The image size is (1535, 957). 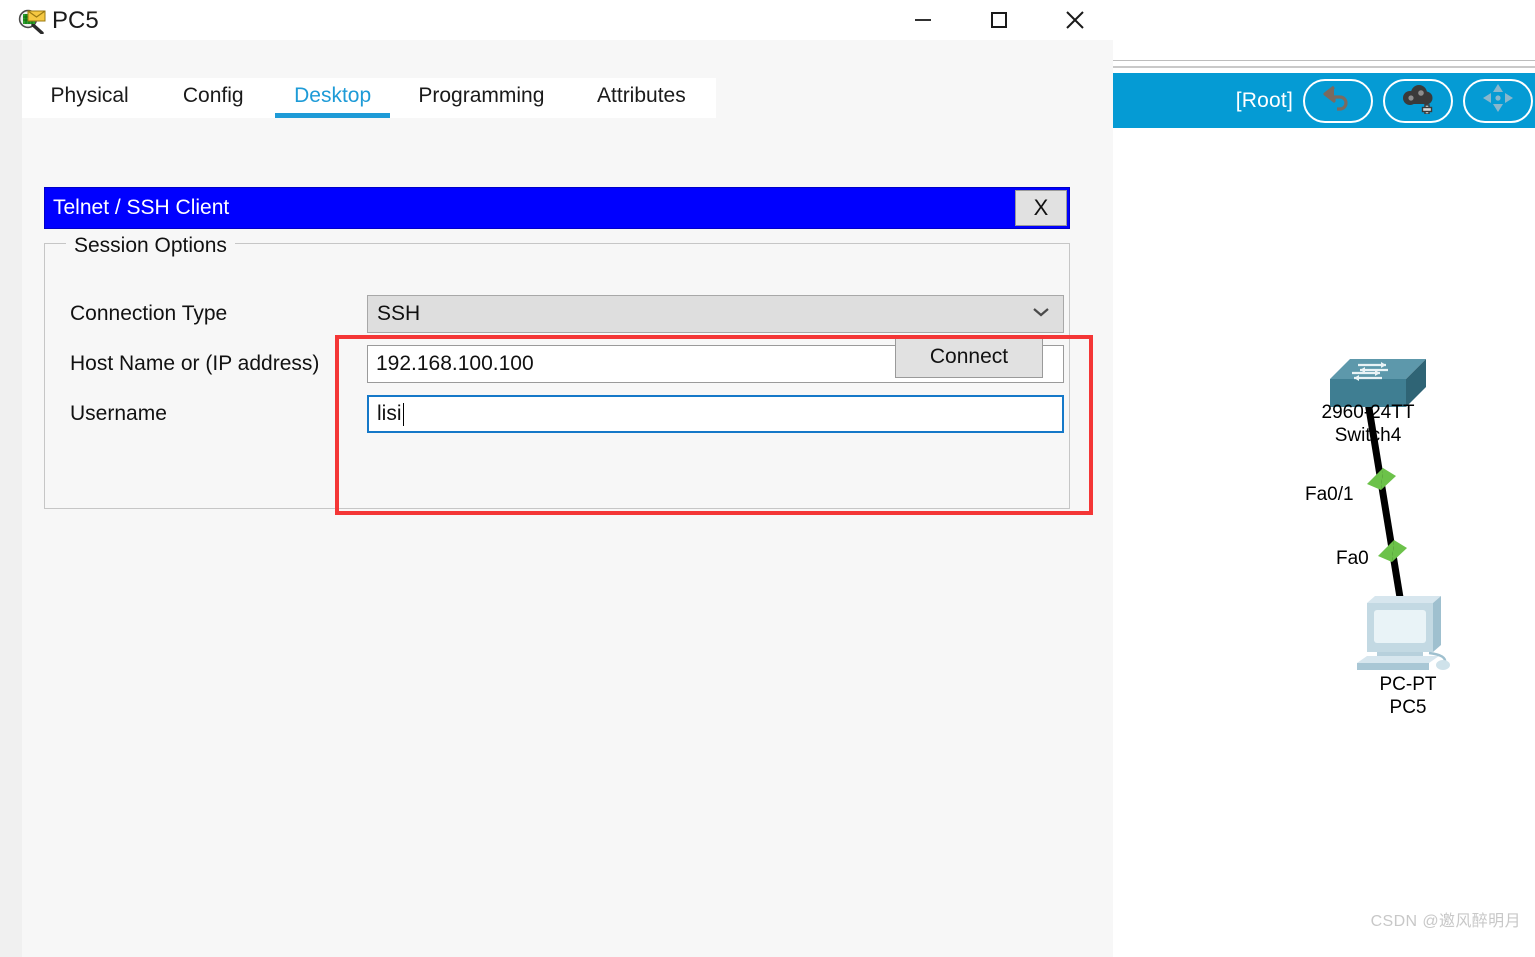 What do you see at coordinates (1041, 314) in the screenshot?
I see `chevron-down-icon` at bounding box center [1041, 314].